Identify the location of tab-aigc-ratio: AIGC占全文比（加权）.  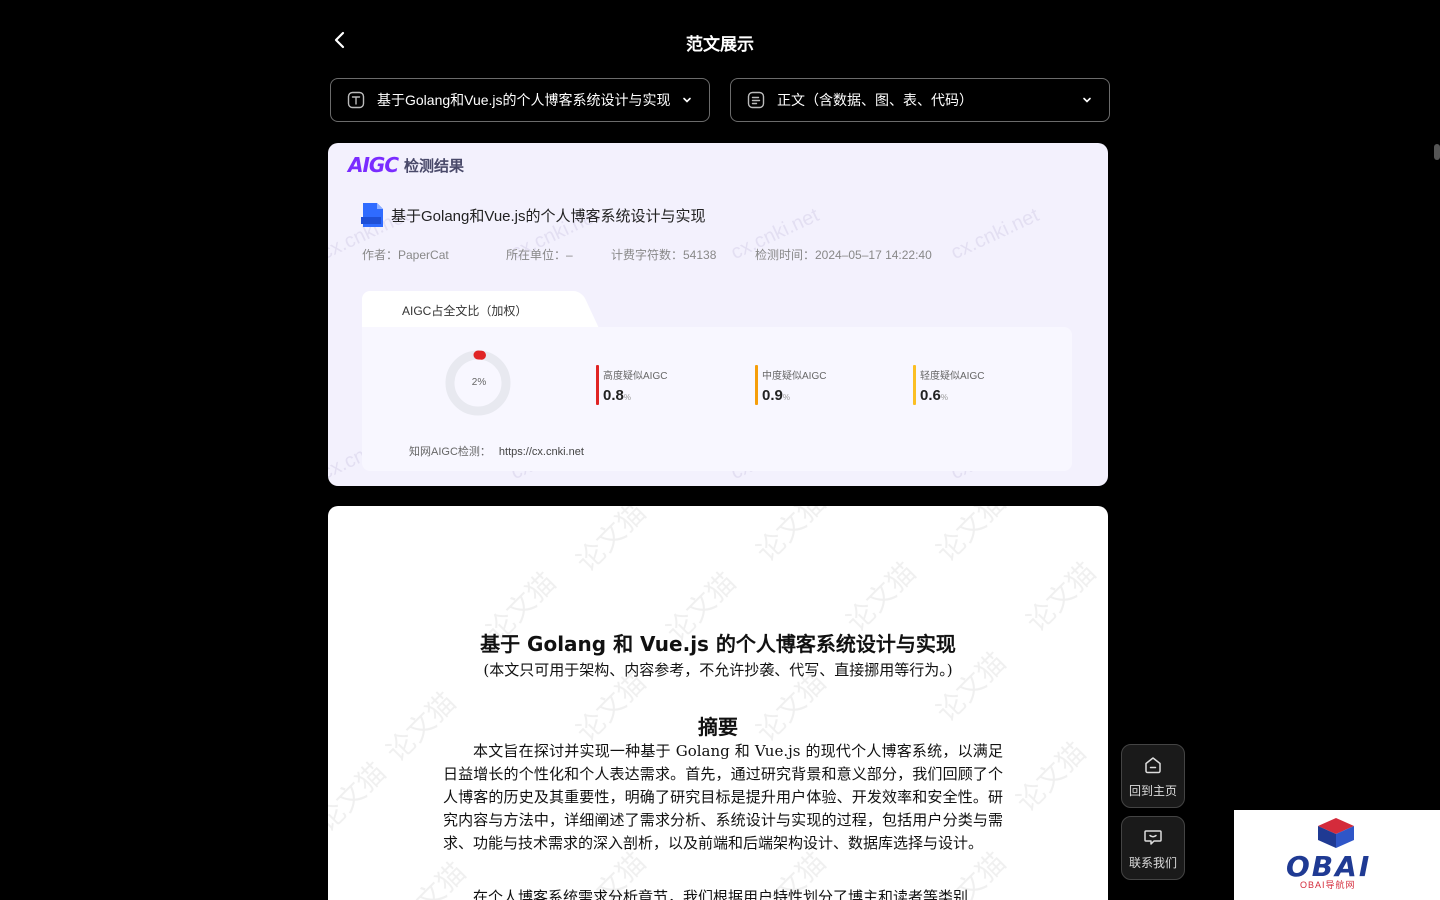
(467, 309).